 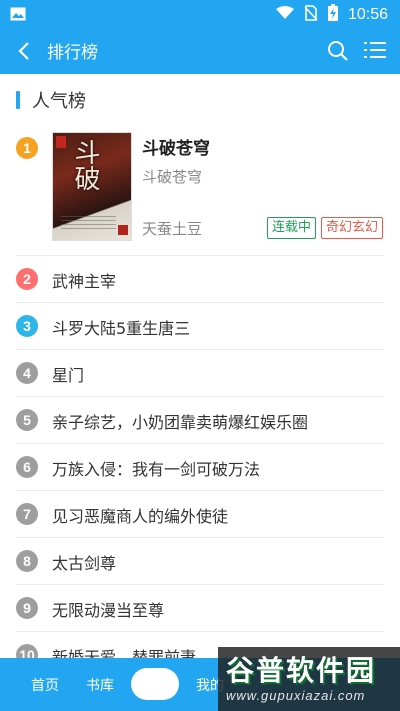 I want to click on status-badge: 连载中, so click(x=292, y=228).